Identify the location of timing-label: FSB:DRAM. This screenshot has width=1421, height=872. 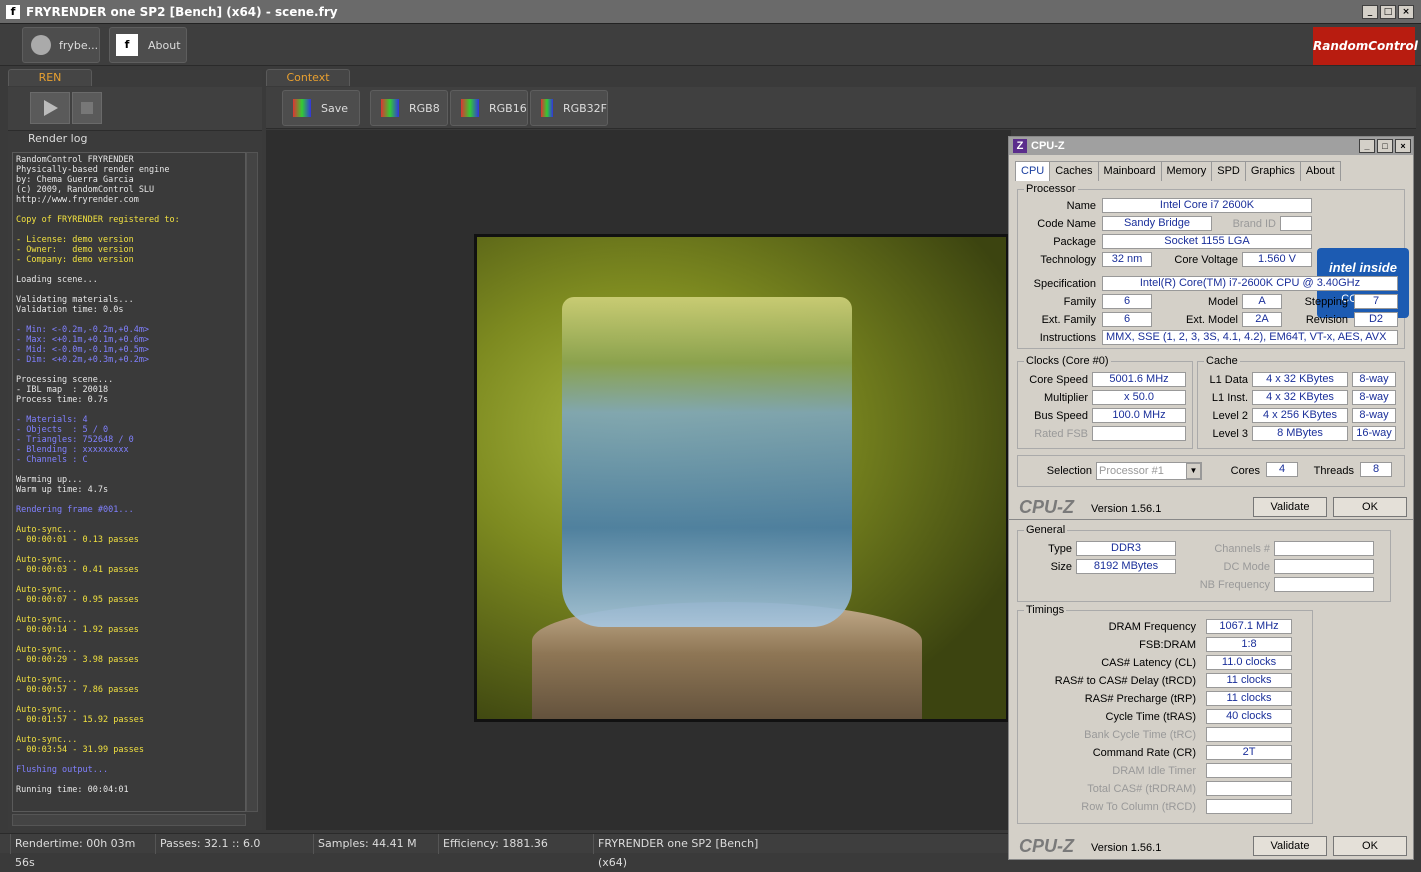
(1167, 645).